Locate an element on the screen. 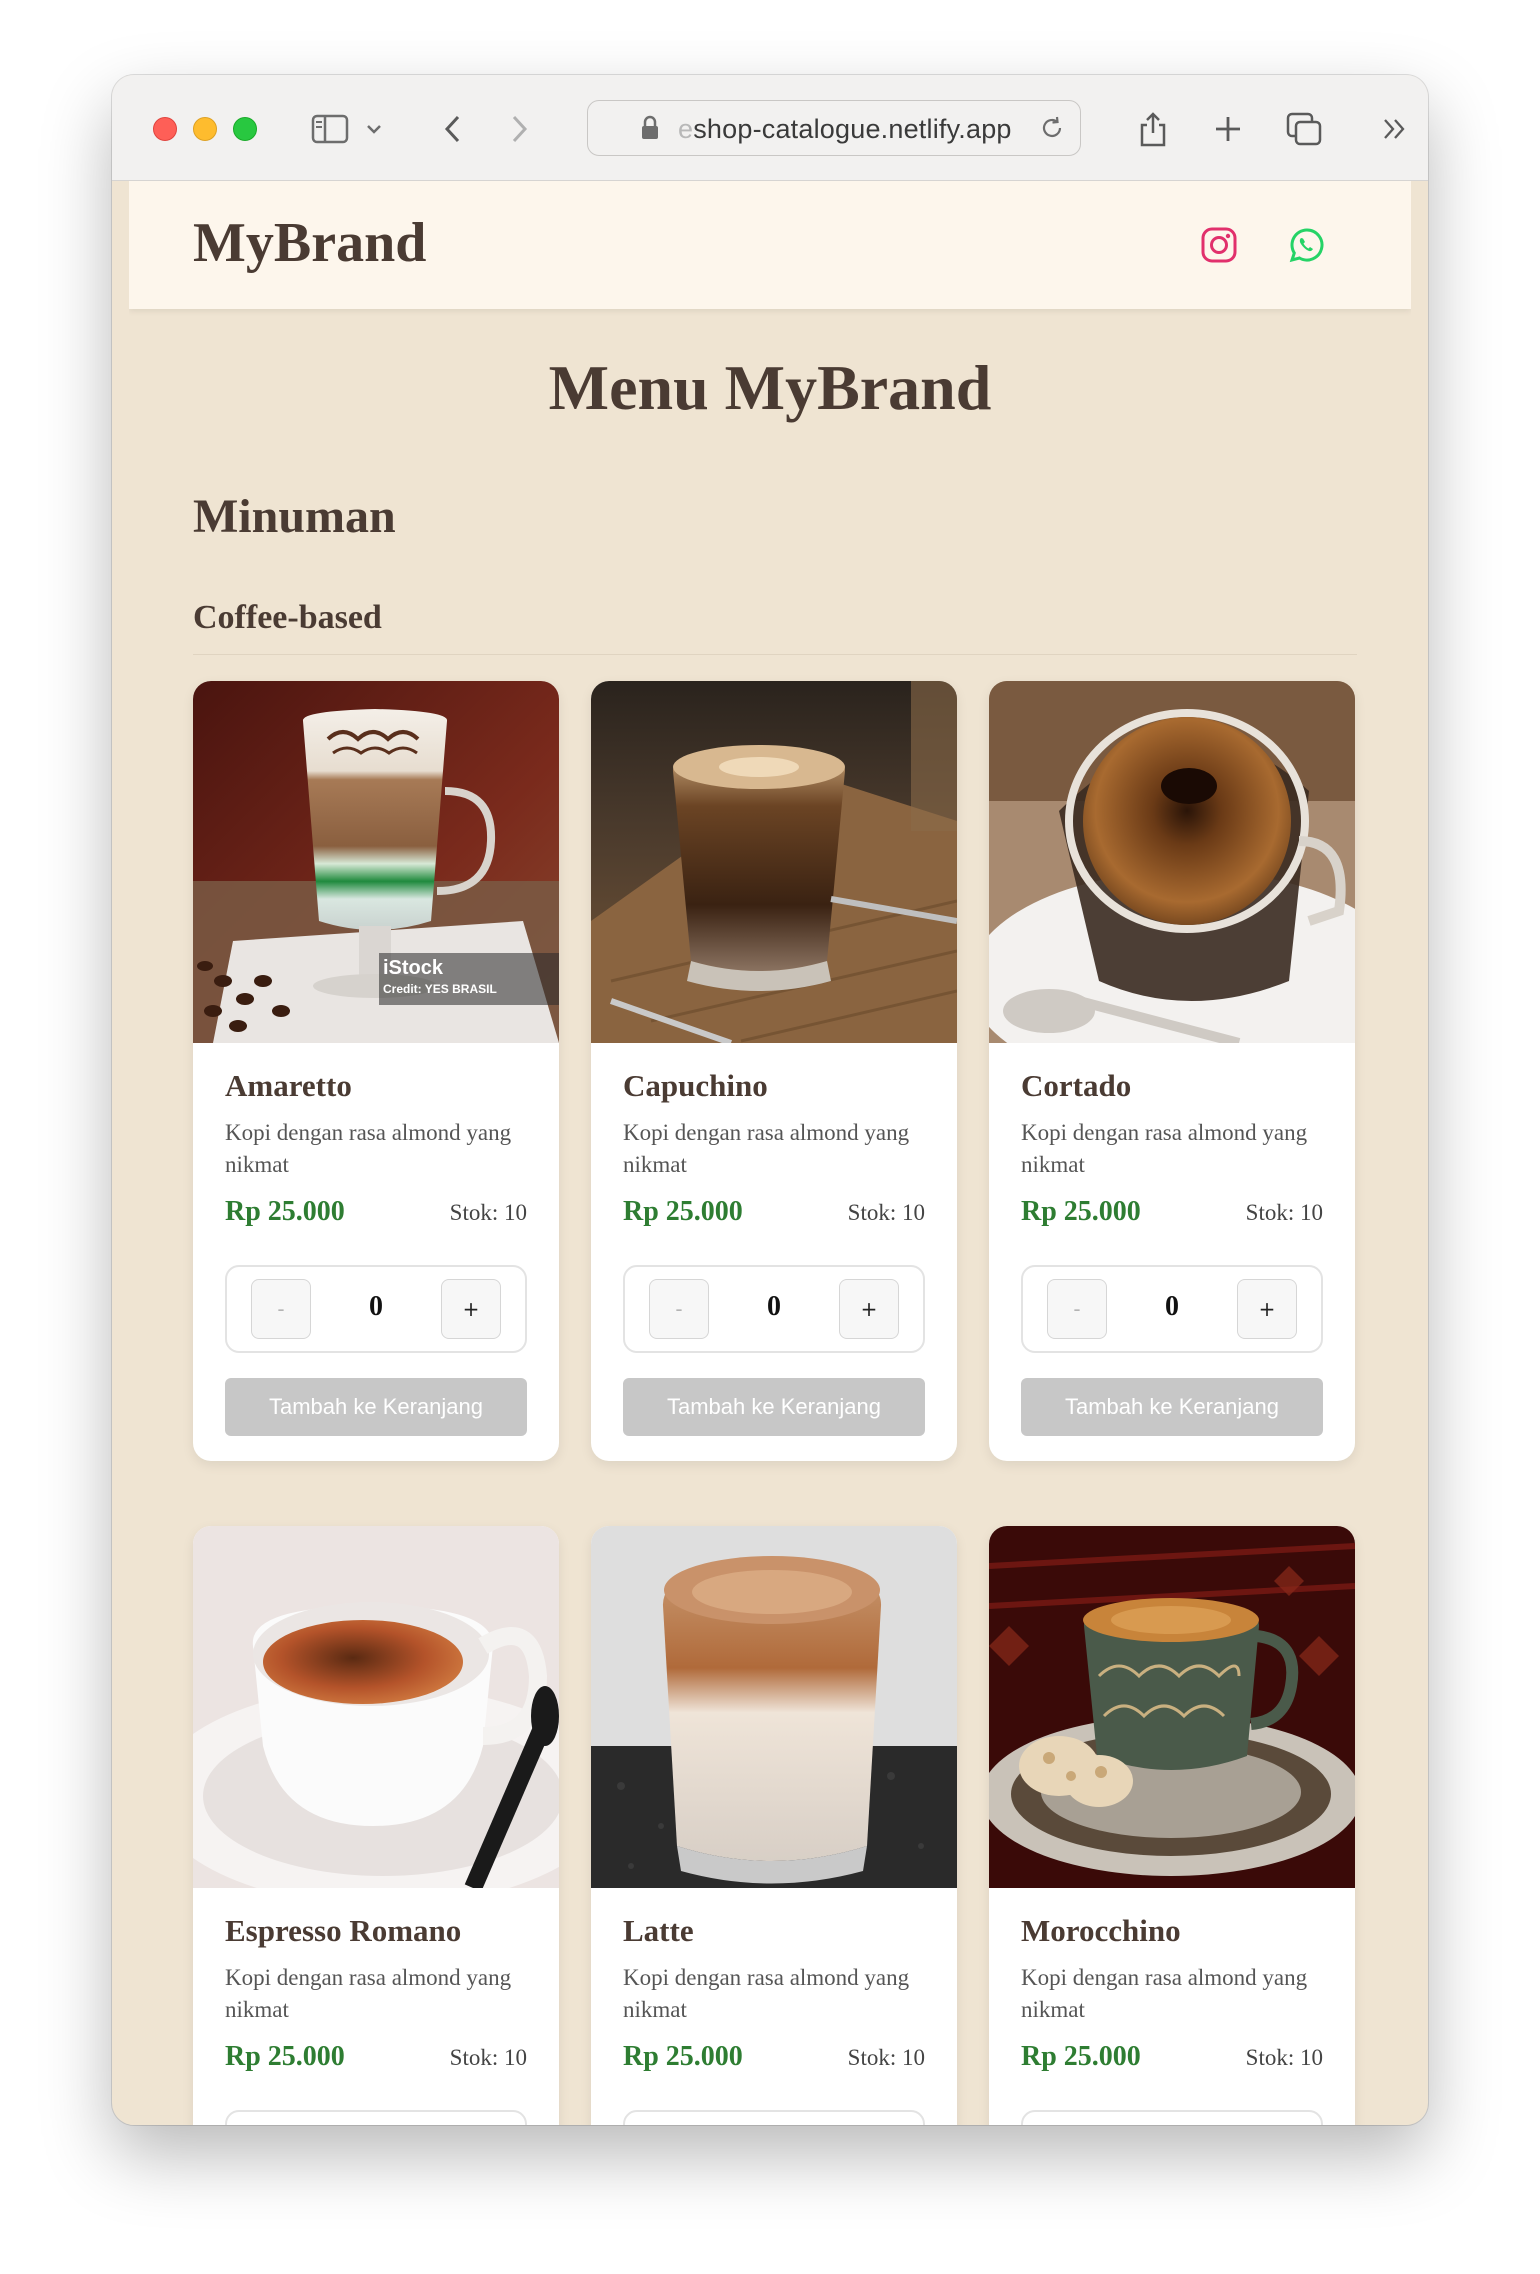  reload-icon is located at coordinates (1052, 130).